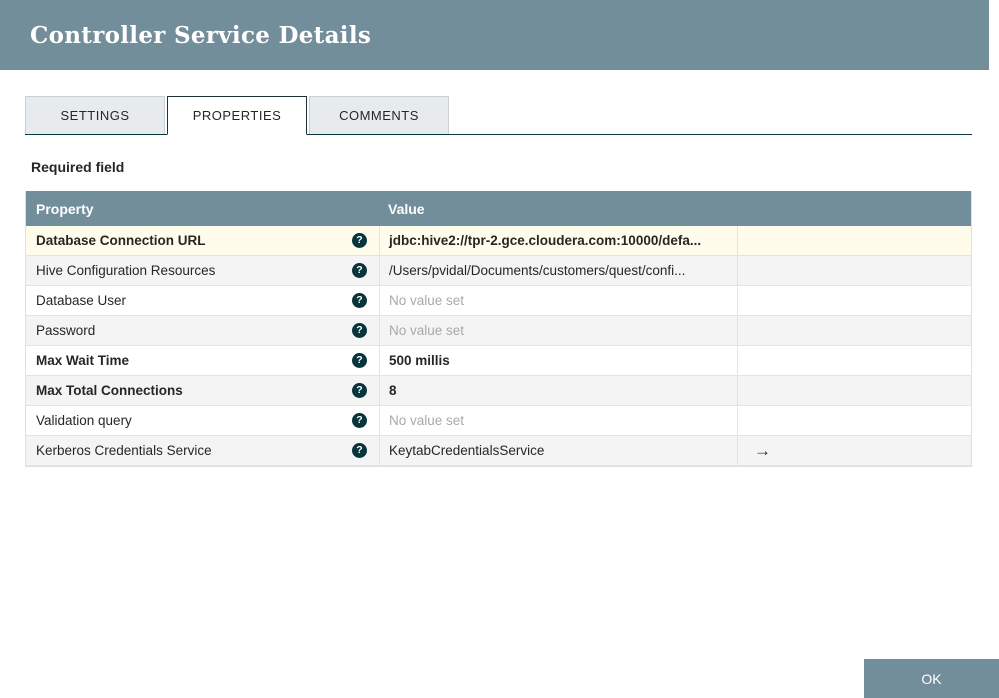 The image size is (999, 698). I want to click on tab-bar: SETTINGS PROPERTIES COMMENTS, so click(498, 115).